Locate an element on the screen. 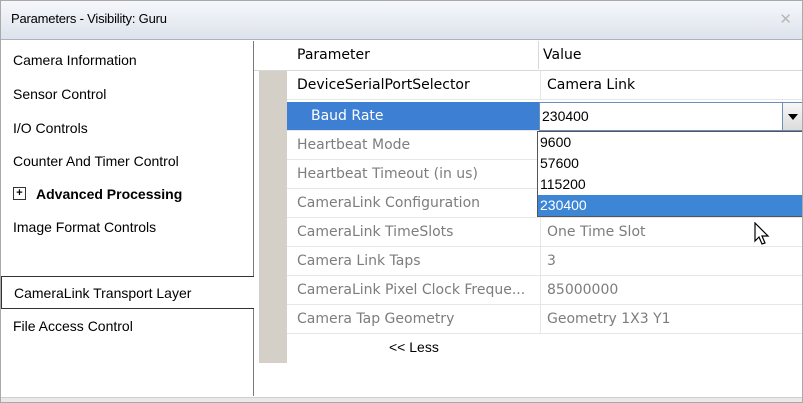 This screenshot has width=803, height=403. category-label: Advanced Processing is located at coordinates (109, 194).